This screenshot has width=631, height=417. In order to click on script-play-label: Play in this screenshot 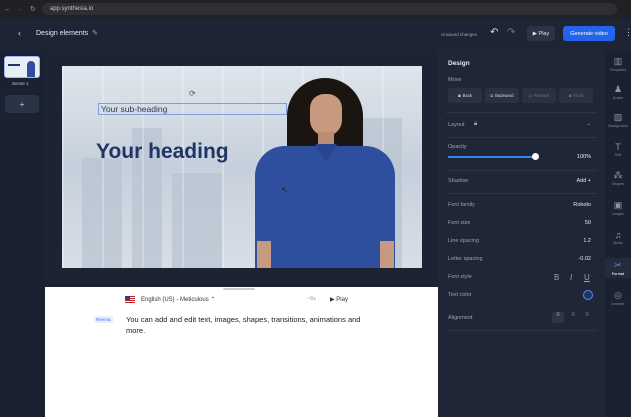, I will do `click(342, 300)`.